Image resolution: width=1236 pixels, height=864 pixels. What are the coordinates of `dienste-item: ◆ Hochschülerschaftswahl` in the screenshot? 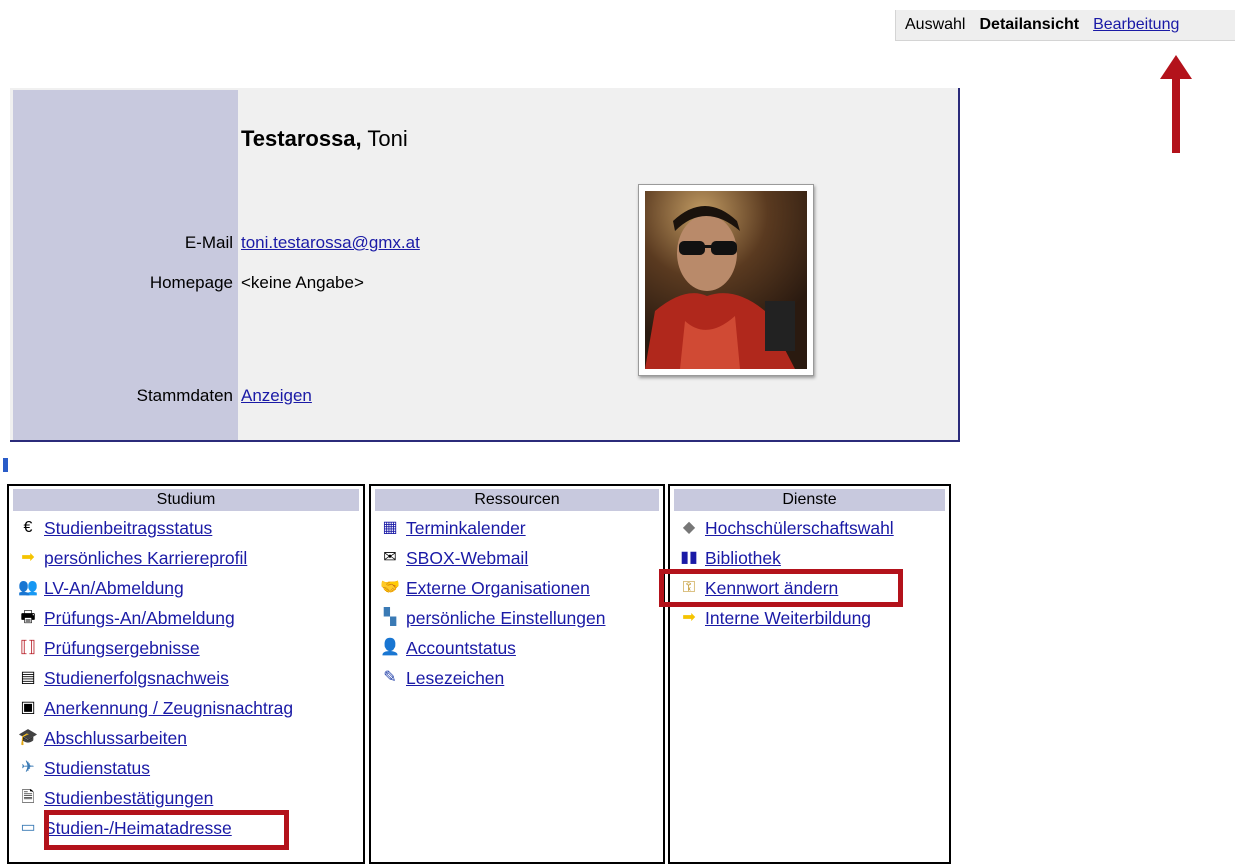 It's located at (813, 528).